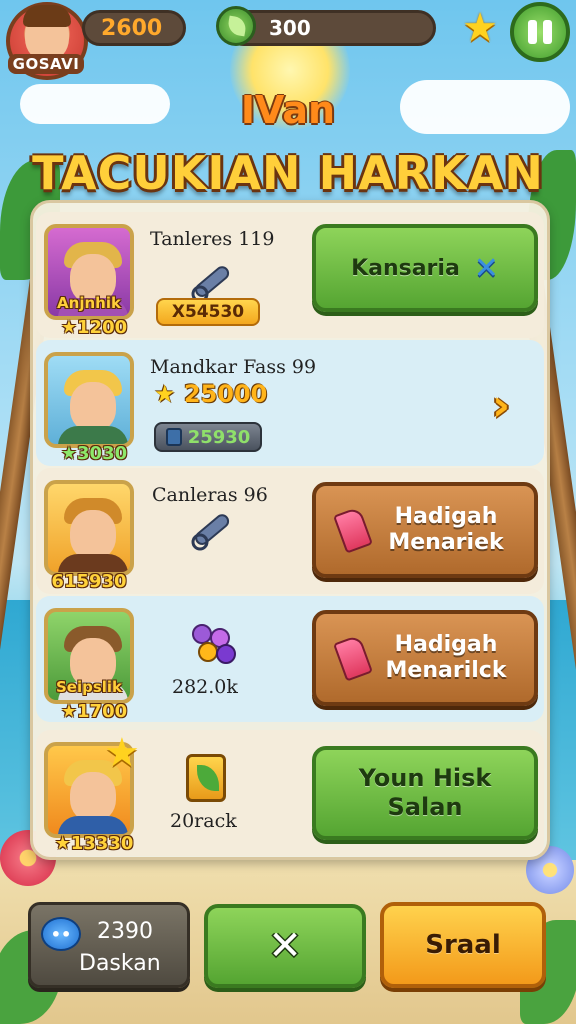 The width and height of the screenshot is (576, 1024). What do you see at coordinates (94, 327) in the screenshot?
I see `player-score: ★1200` at bounding box center [94, 327].